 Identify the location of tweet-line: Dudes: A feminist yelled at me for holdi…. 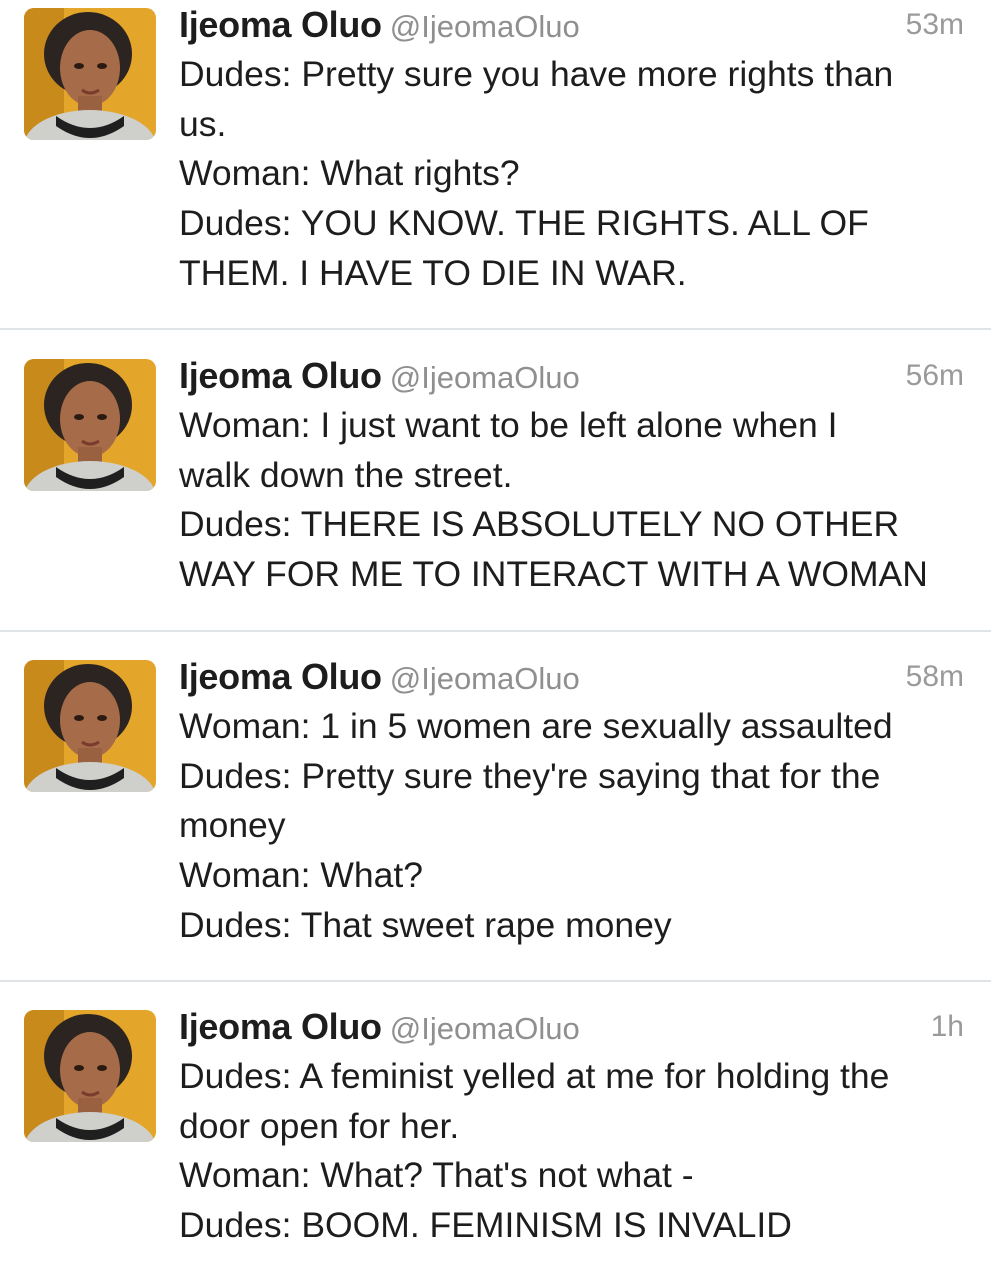
(534, 1076).